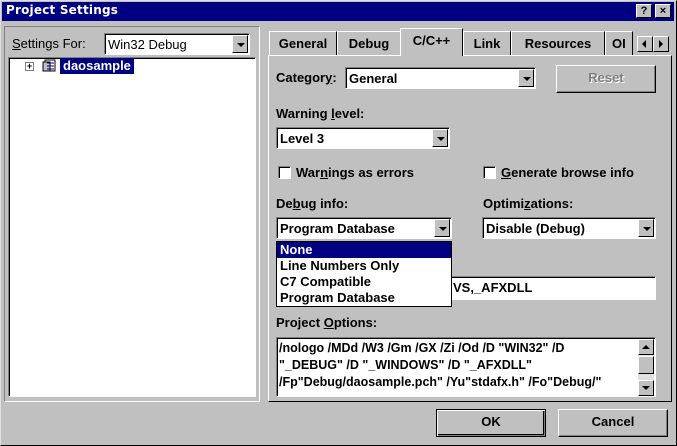 The width and height of the screenshot is (677, 446). I want to click on warning-level-label: Warning level:, so click(320, 113).